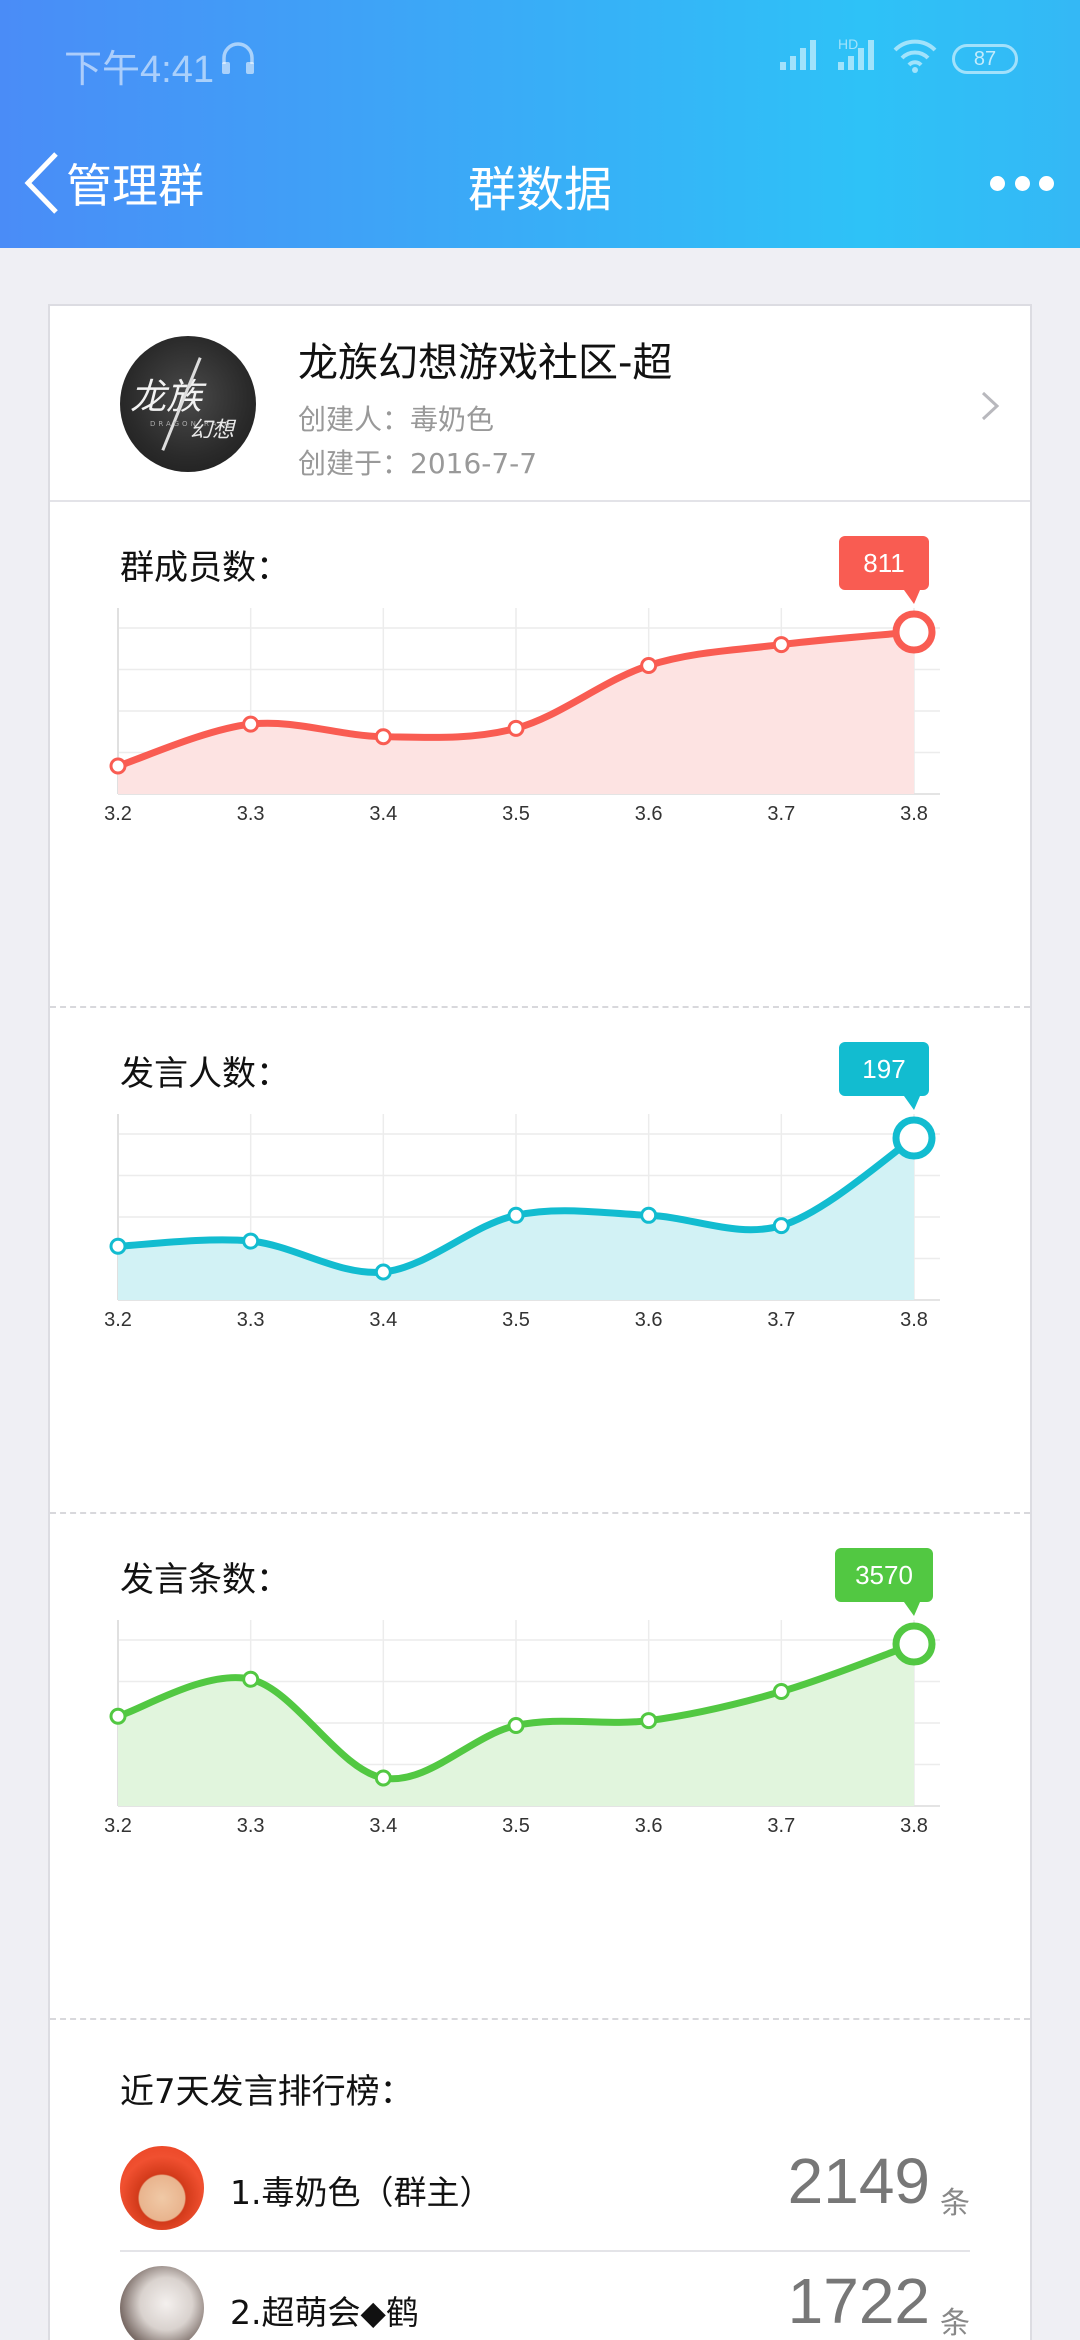  I want to click on battery-indicator: 87, so click(985, 59).